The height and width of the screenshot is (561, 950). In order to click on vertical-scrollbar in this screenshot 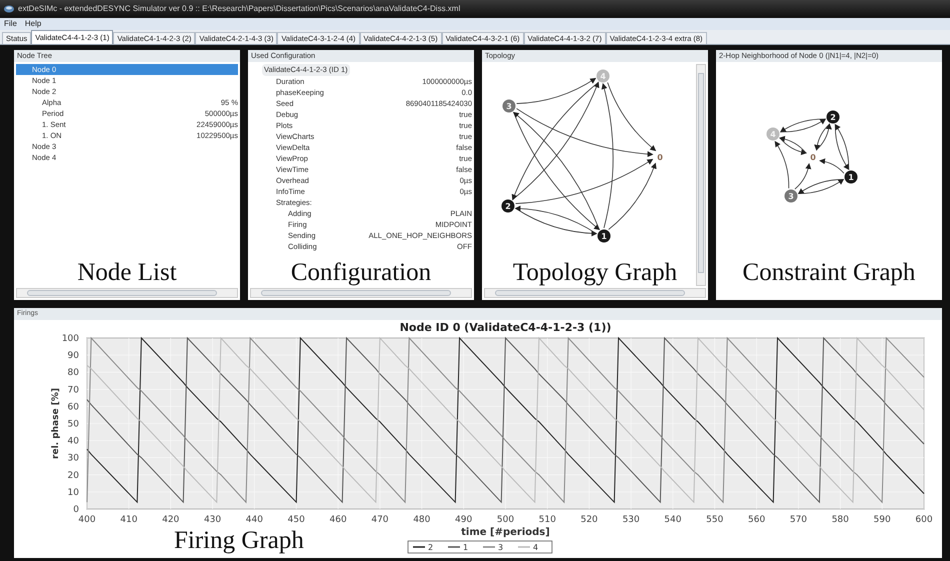, I will do `click(701, 175)`.